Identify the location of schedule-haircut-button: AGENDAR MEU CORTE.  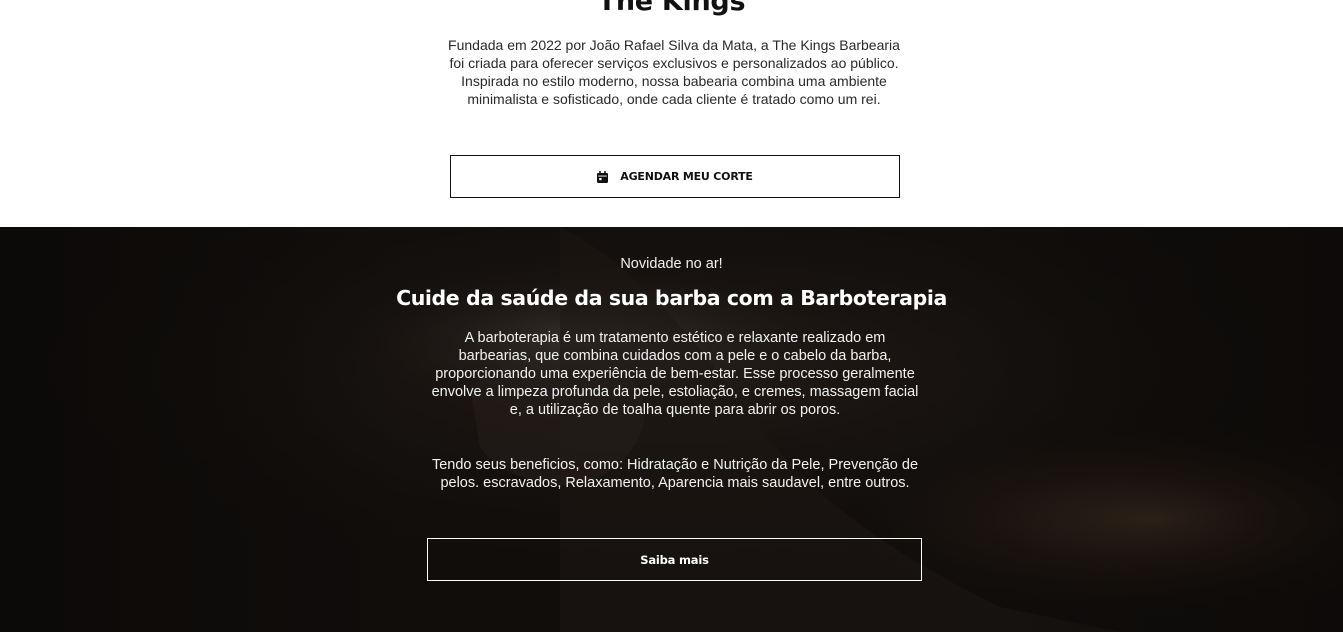
(675, 176).